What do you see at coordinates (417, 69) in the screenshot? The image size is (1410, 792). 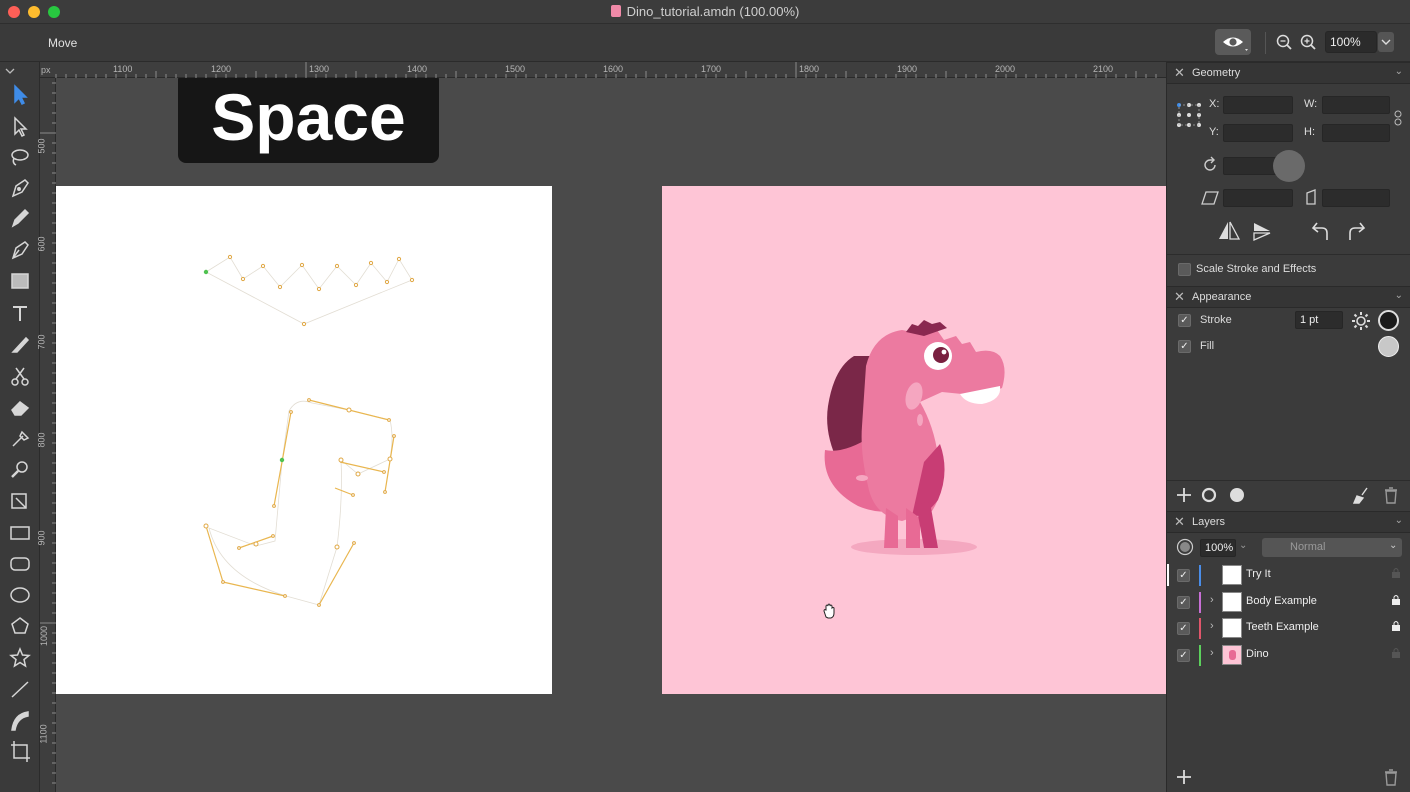 I see `ruler-label: 1400` at bounding box center [417, 69].